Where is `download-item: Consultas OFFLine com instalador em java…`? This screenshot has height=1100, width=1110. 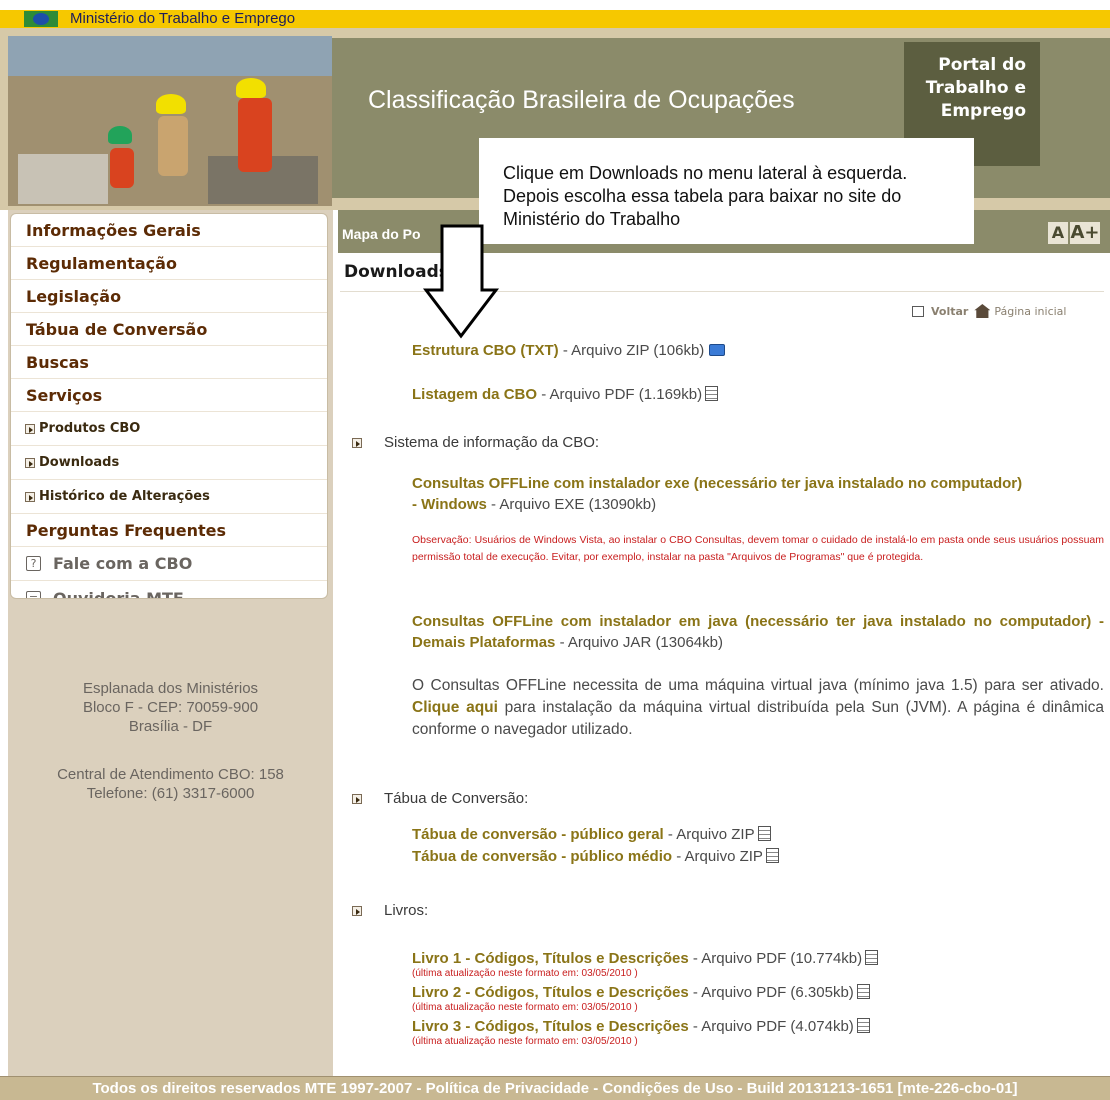
download-item: Consultas OFFLine com instalador em java… is located at coordinates (758, 632).